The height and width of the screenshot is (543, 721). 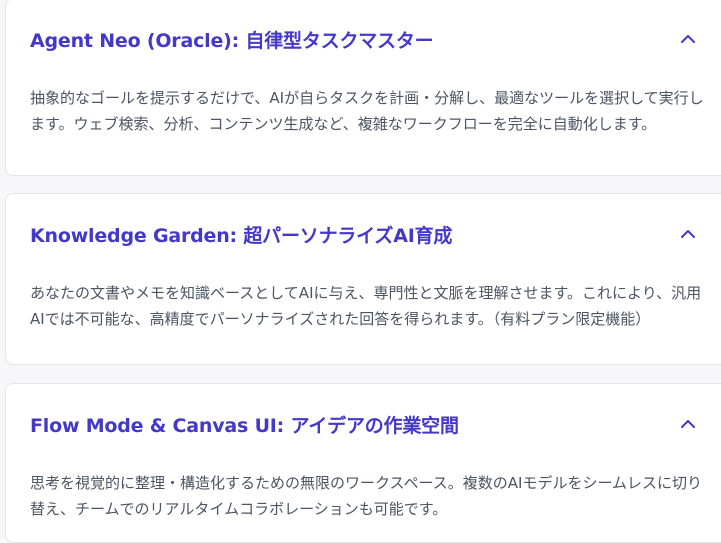 What do you see at coordinates (244, 426) in the screenshot?
I see `accordion-title: Flow Mode & Canvas UI: アイデアの作業空間` at bounding box center [244, 426].